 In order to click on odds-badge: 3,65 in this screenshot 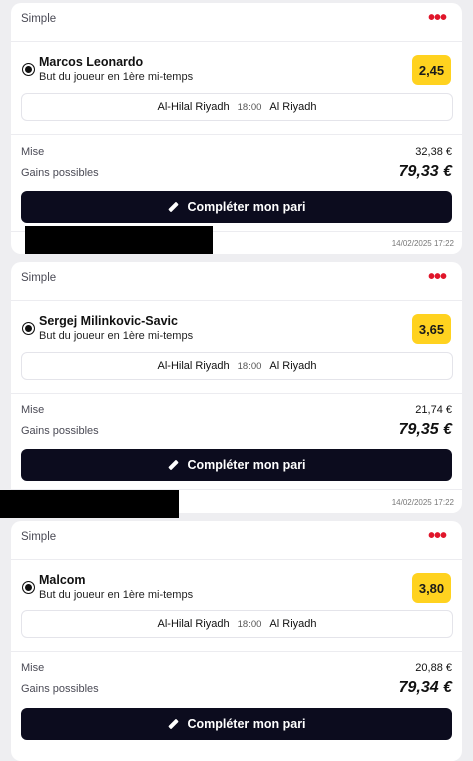, I will do `click(431, 329)`.